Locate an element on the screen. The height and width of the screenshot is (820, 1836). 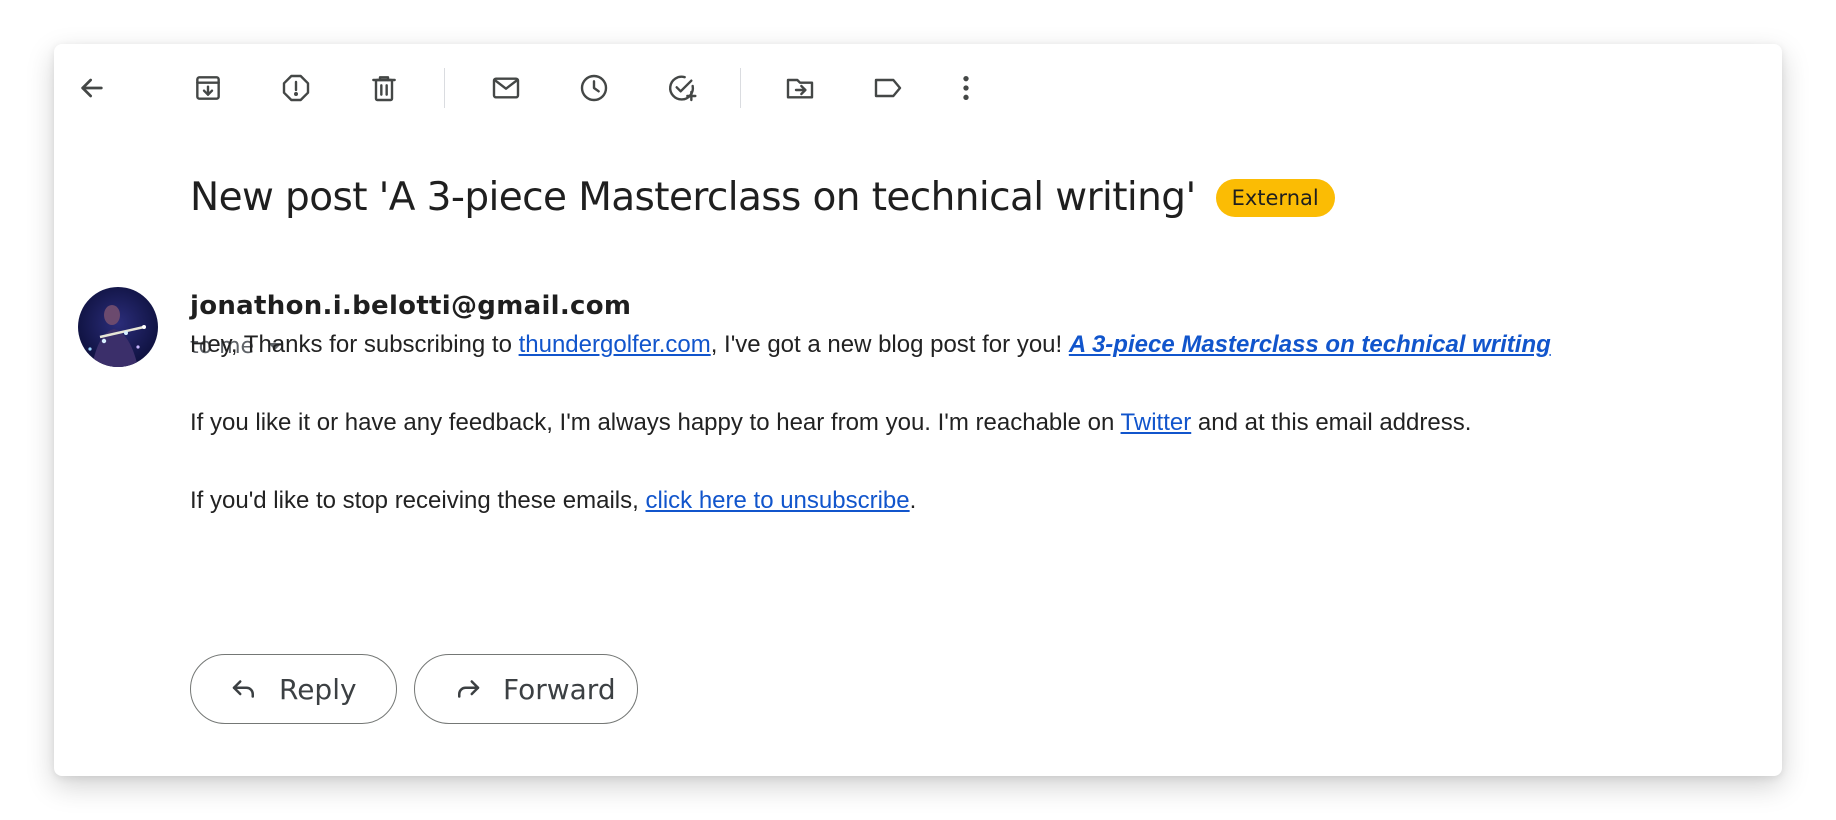
move-to-button is located at coordinates (800, 88).